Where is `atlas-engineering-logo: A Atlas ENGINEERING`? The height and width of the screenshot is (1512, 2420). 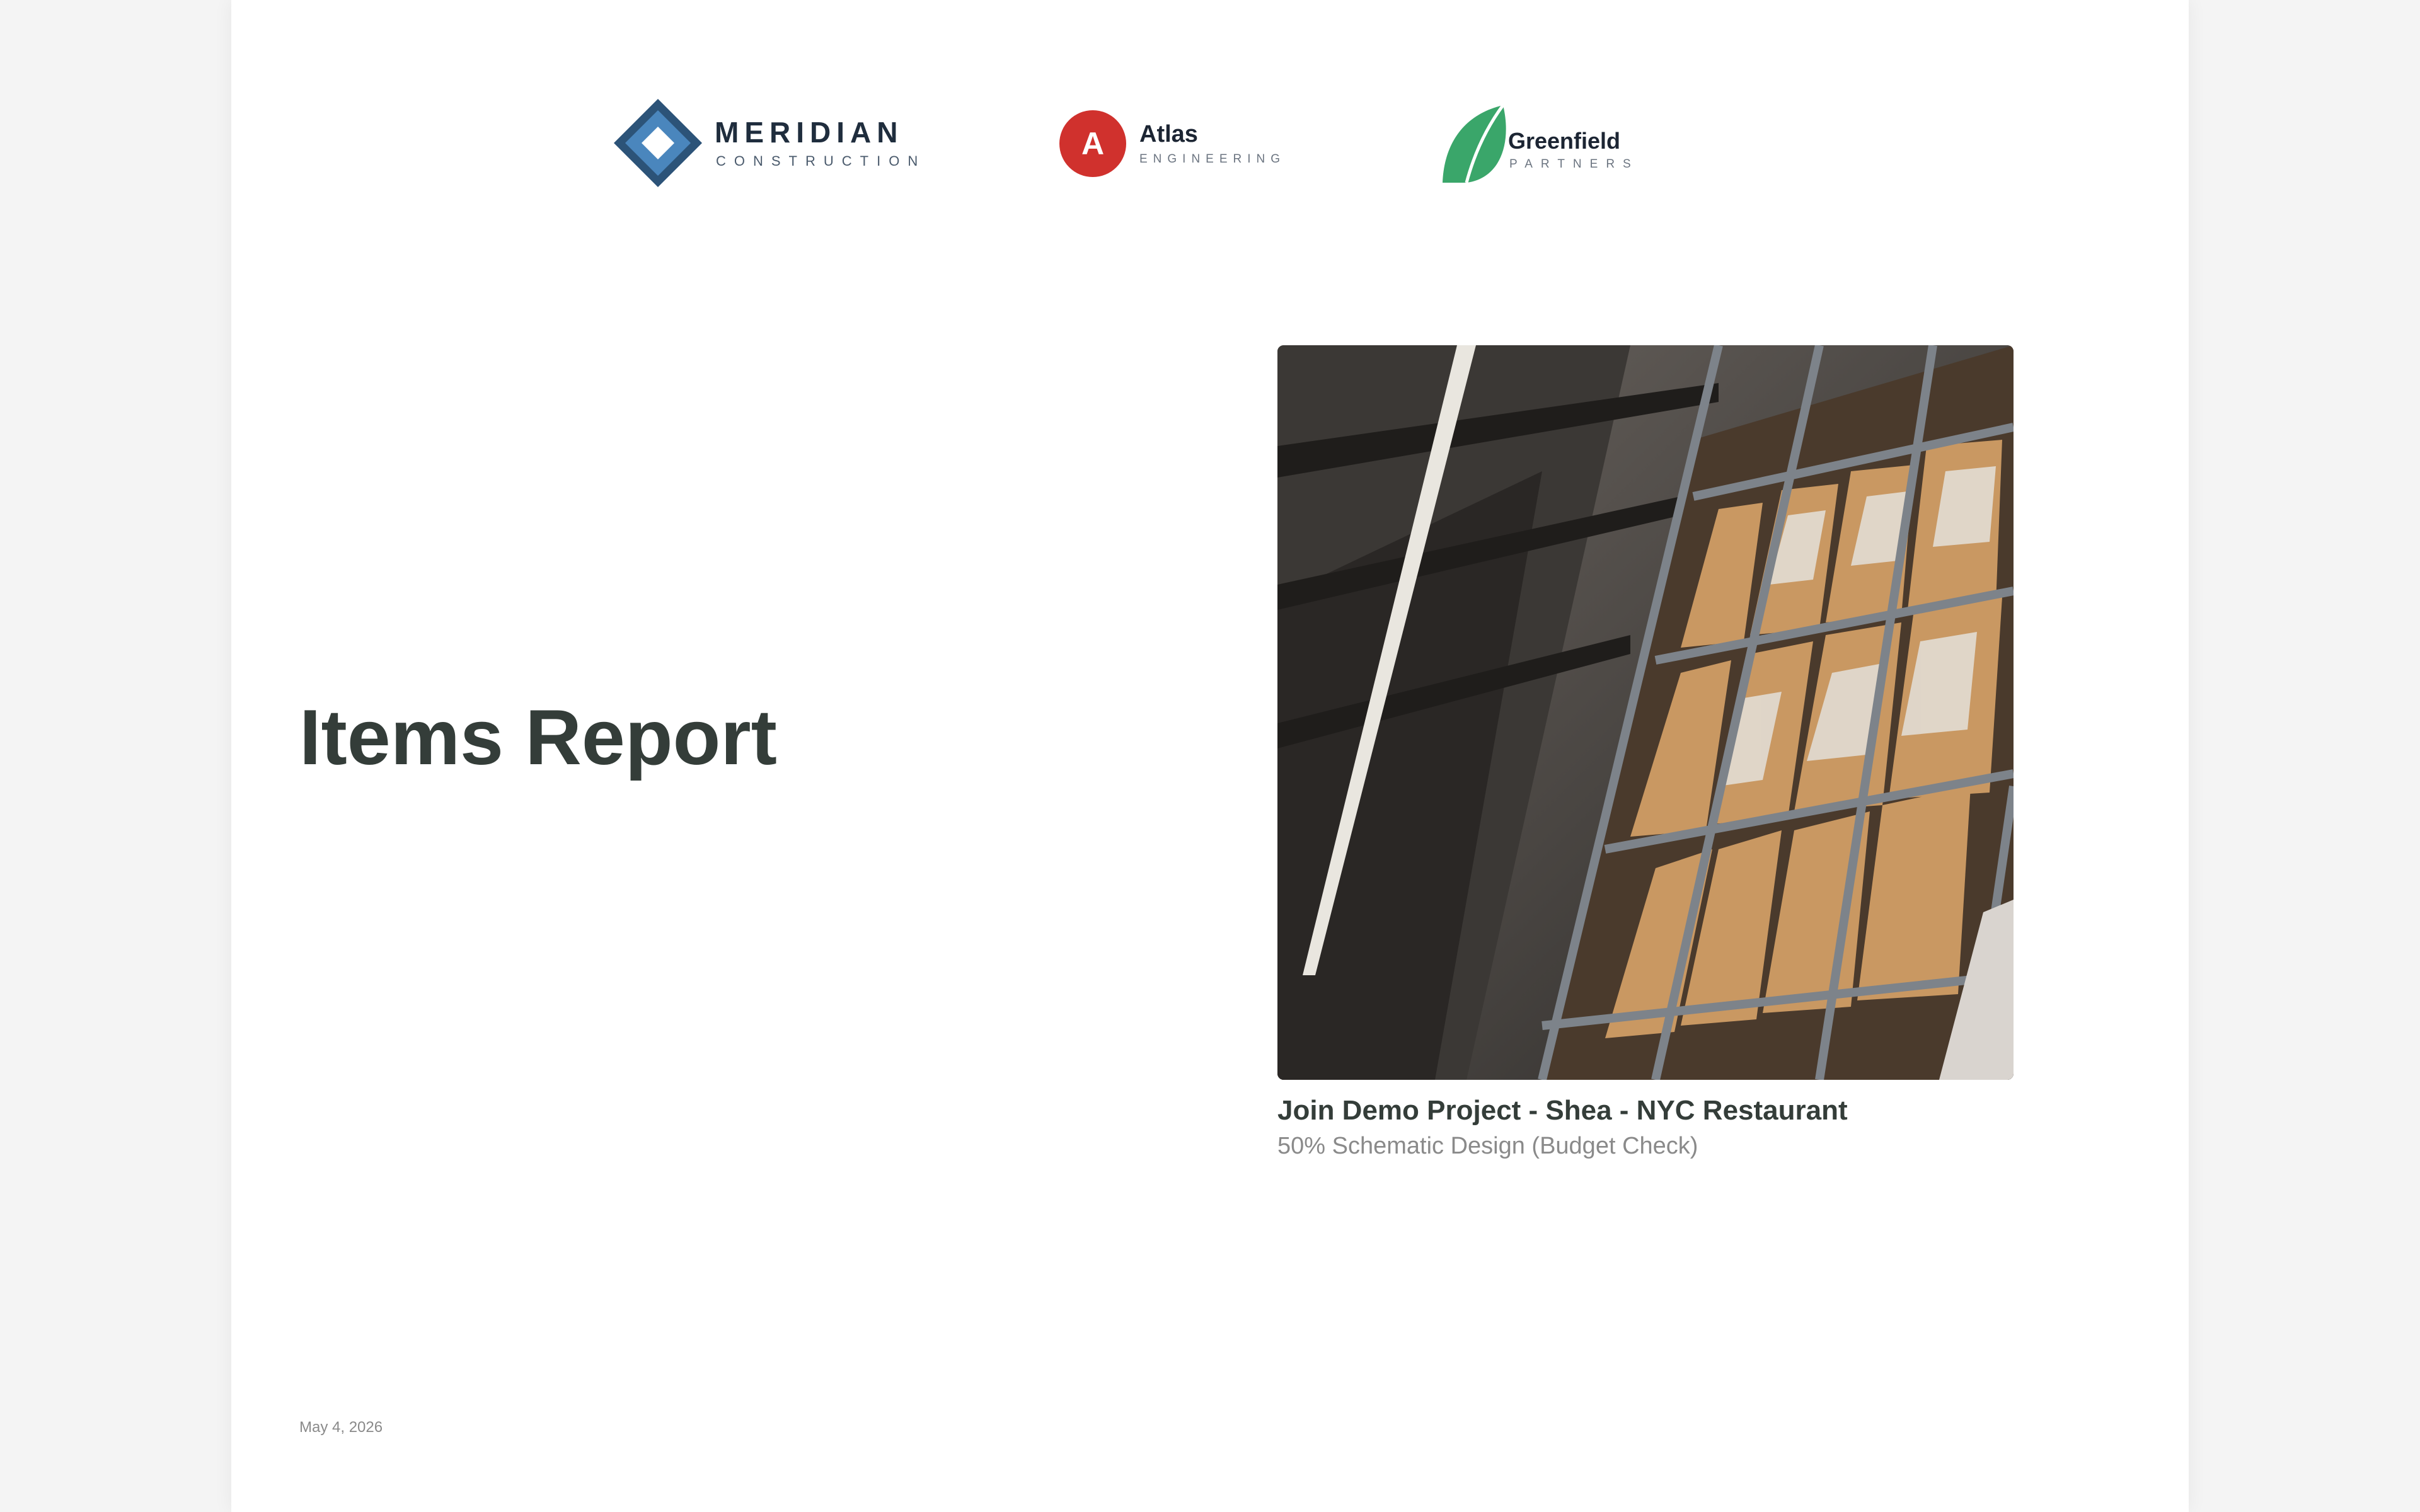
atlas-engineering-logo: A Atlas ENGINEERING is located at coordinates (1191, 145).